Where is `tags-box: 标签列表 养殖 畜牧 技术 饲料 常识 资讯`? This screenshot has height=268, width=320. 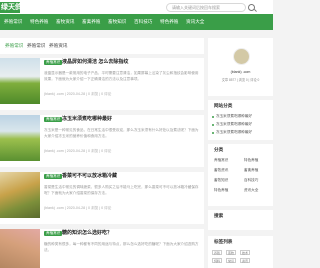 tags-box: 标签列表 养殖 畜牧 技术 饲料 常识 资讯 is located at coordinates (240, 252).